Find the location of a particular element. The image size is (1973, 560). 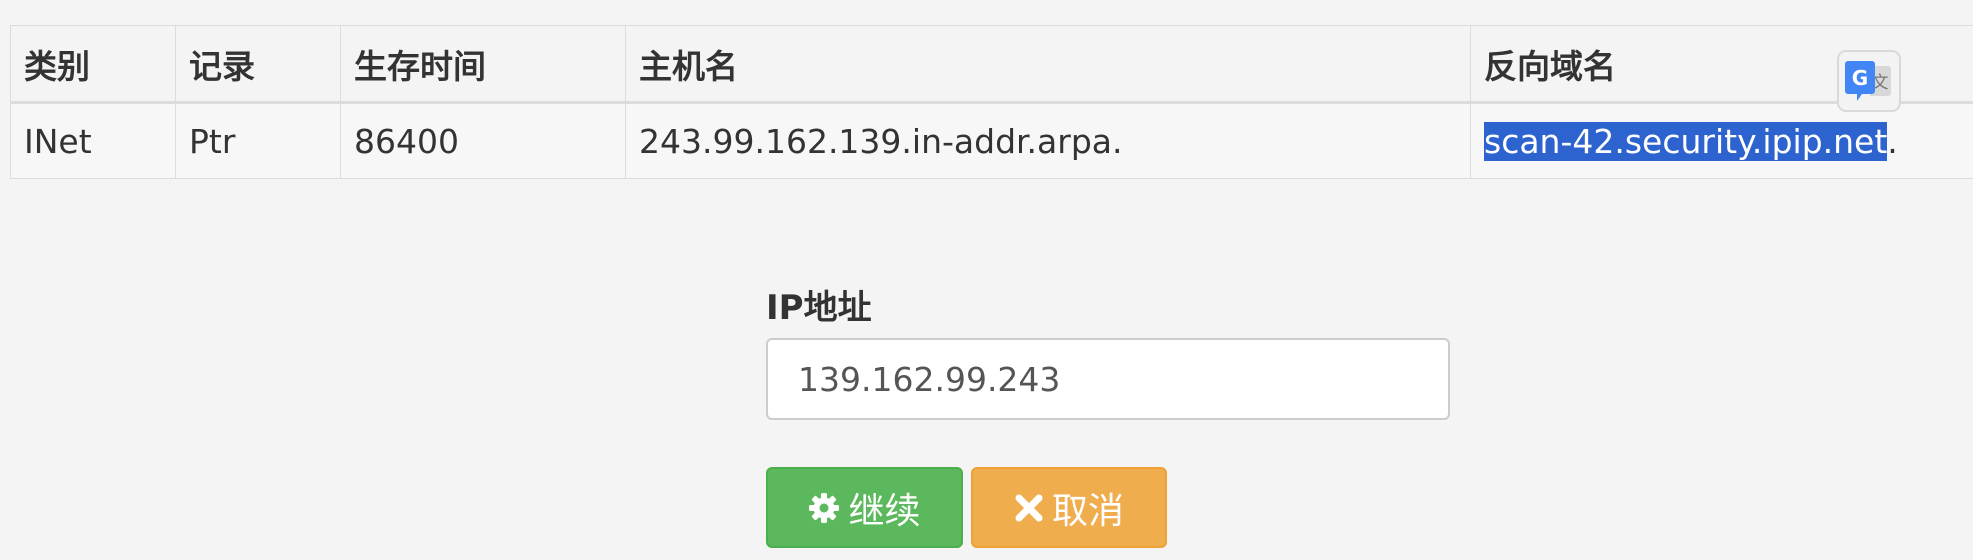

continue-button: 继续 is located at coordinates (864, 507).